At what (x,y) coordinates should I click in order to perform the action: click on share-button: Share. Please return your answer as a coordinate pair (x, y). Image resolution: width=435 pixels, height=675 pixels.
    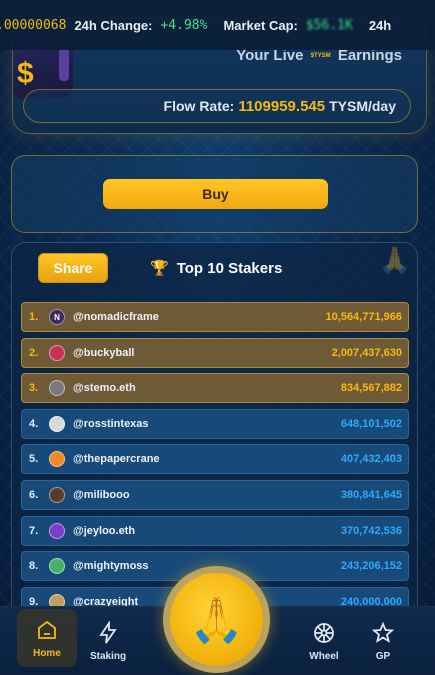
    Looking at the image, I should click on (73, 268).